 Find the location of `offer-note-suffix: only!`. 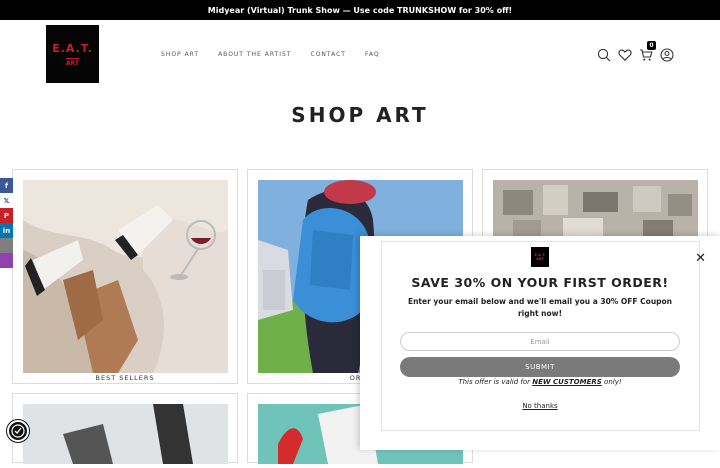

offer-note-suffix: only! is located at coordinates (611, 382).